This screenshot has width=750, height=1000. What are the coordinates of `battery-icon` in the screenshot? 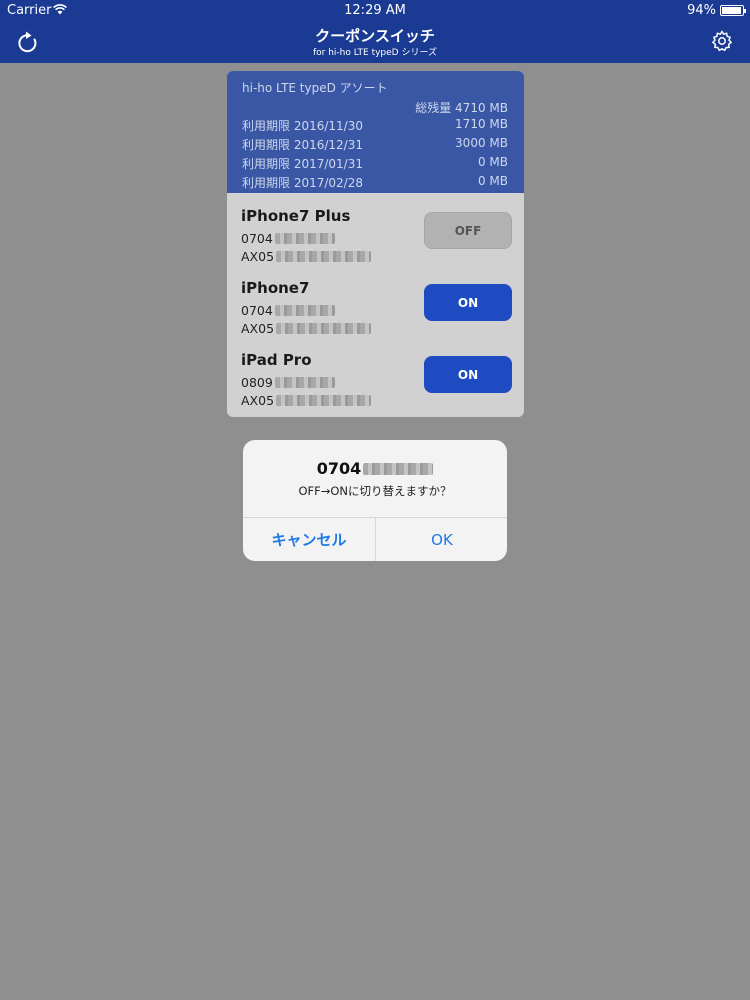 It's located at (733, 10).